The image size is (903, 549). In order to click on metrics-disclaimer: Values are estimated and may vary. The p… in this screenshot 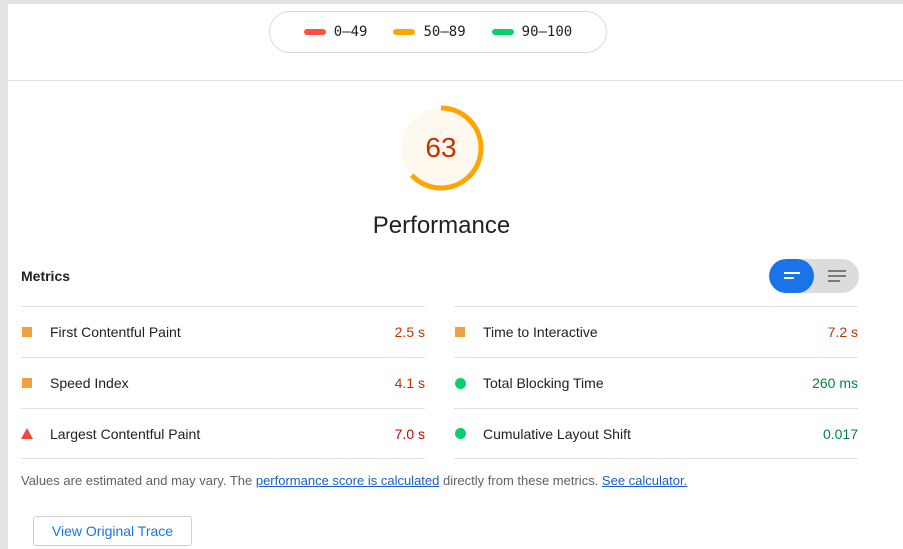, I will do `click(354, 480)`.